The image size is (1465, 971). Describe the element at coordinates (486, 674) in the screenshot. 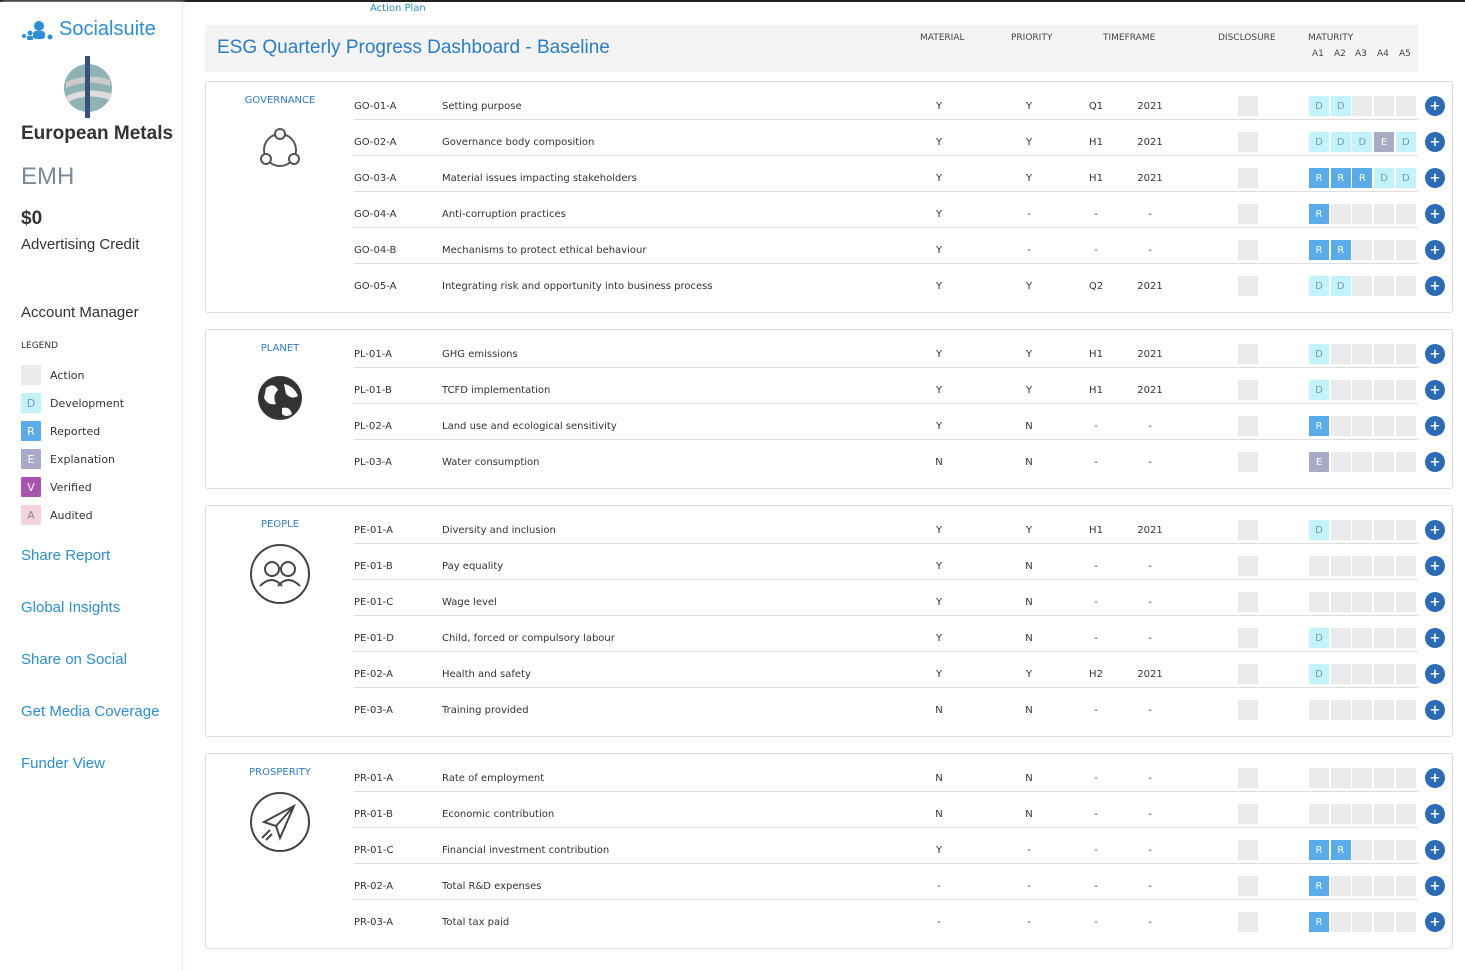

I see `row-name: Health and safety` at that location.